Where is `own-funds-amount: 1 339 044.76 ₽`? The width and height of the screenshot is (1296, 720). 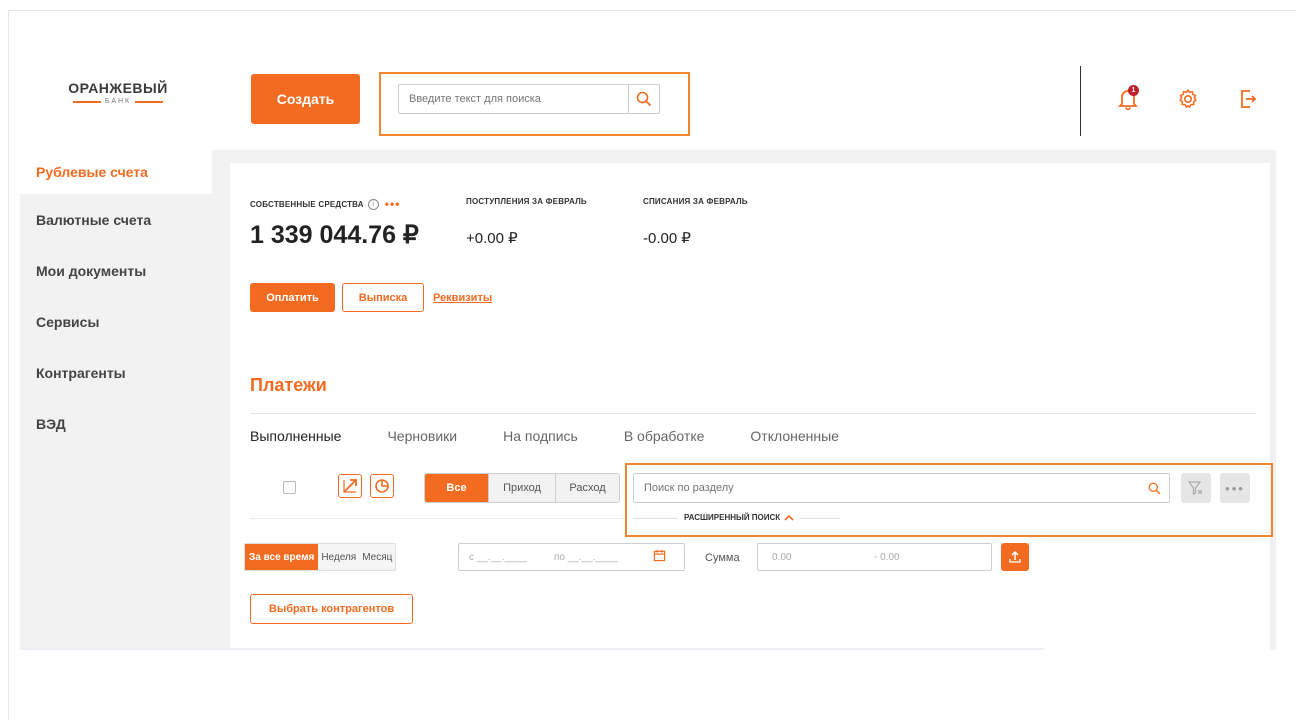
own-funds-amount: 1 339 044.76 ₽ is located at coordinates (334, 235).